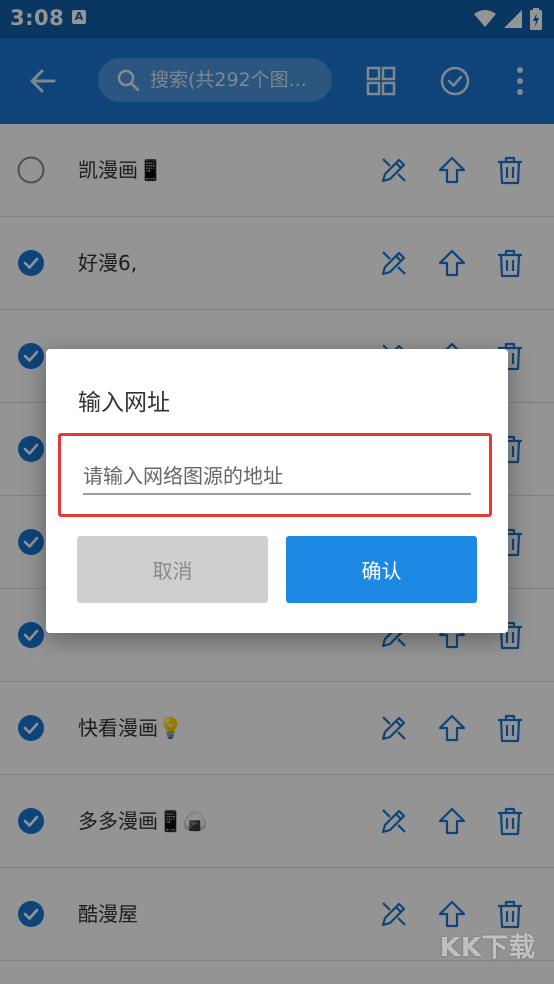 The width and height of the screenshot is (554, 984). Describe the element at coordinates (381, 569) in the screenshot. I see `confirm-button: 确认` at that location.